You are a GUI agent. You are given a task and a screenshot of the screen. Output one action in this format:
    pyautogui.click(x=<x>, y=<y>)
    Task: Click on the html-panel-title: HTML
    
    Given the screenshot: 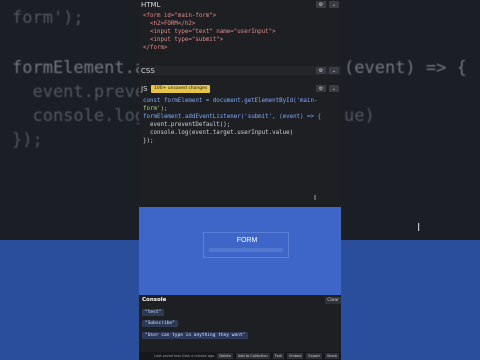 What is the action you would take?
    pyautogui.click(x=151, y=4)
    